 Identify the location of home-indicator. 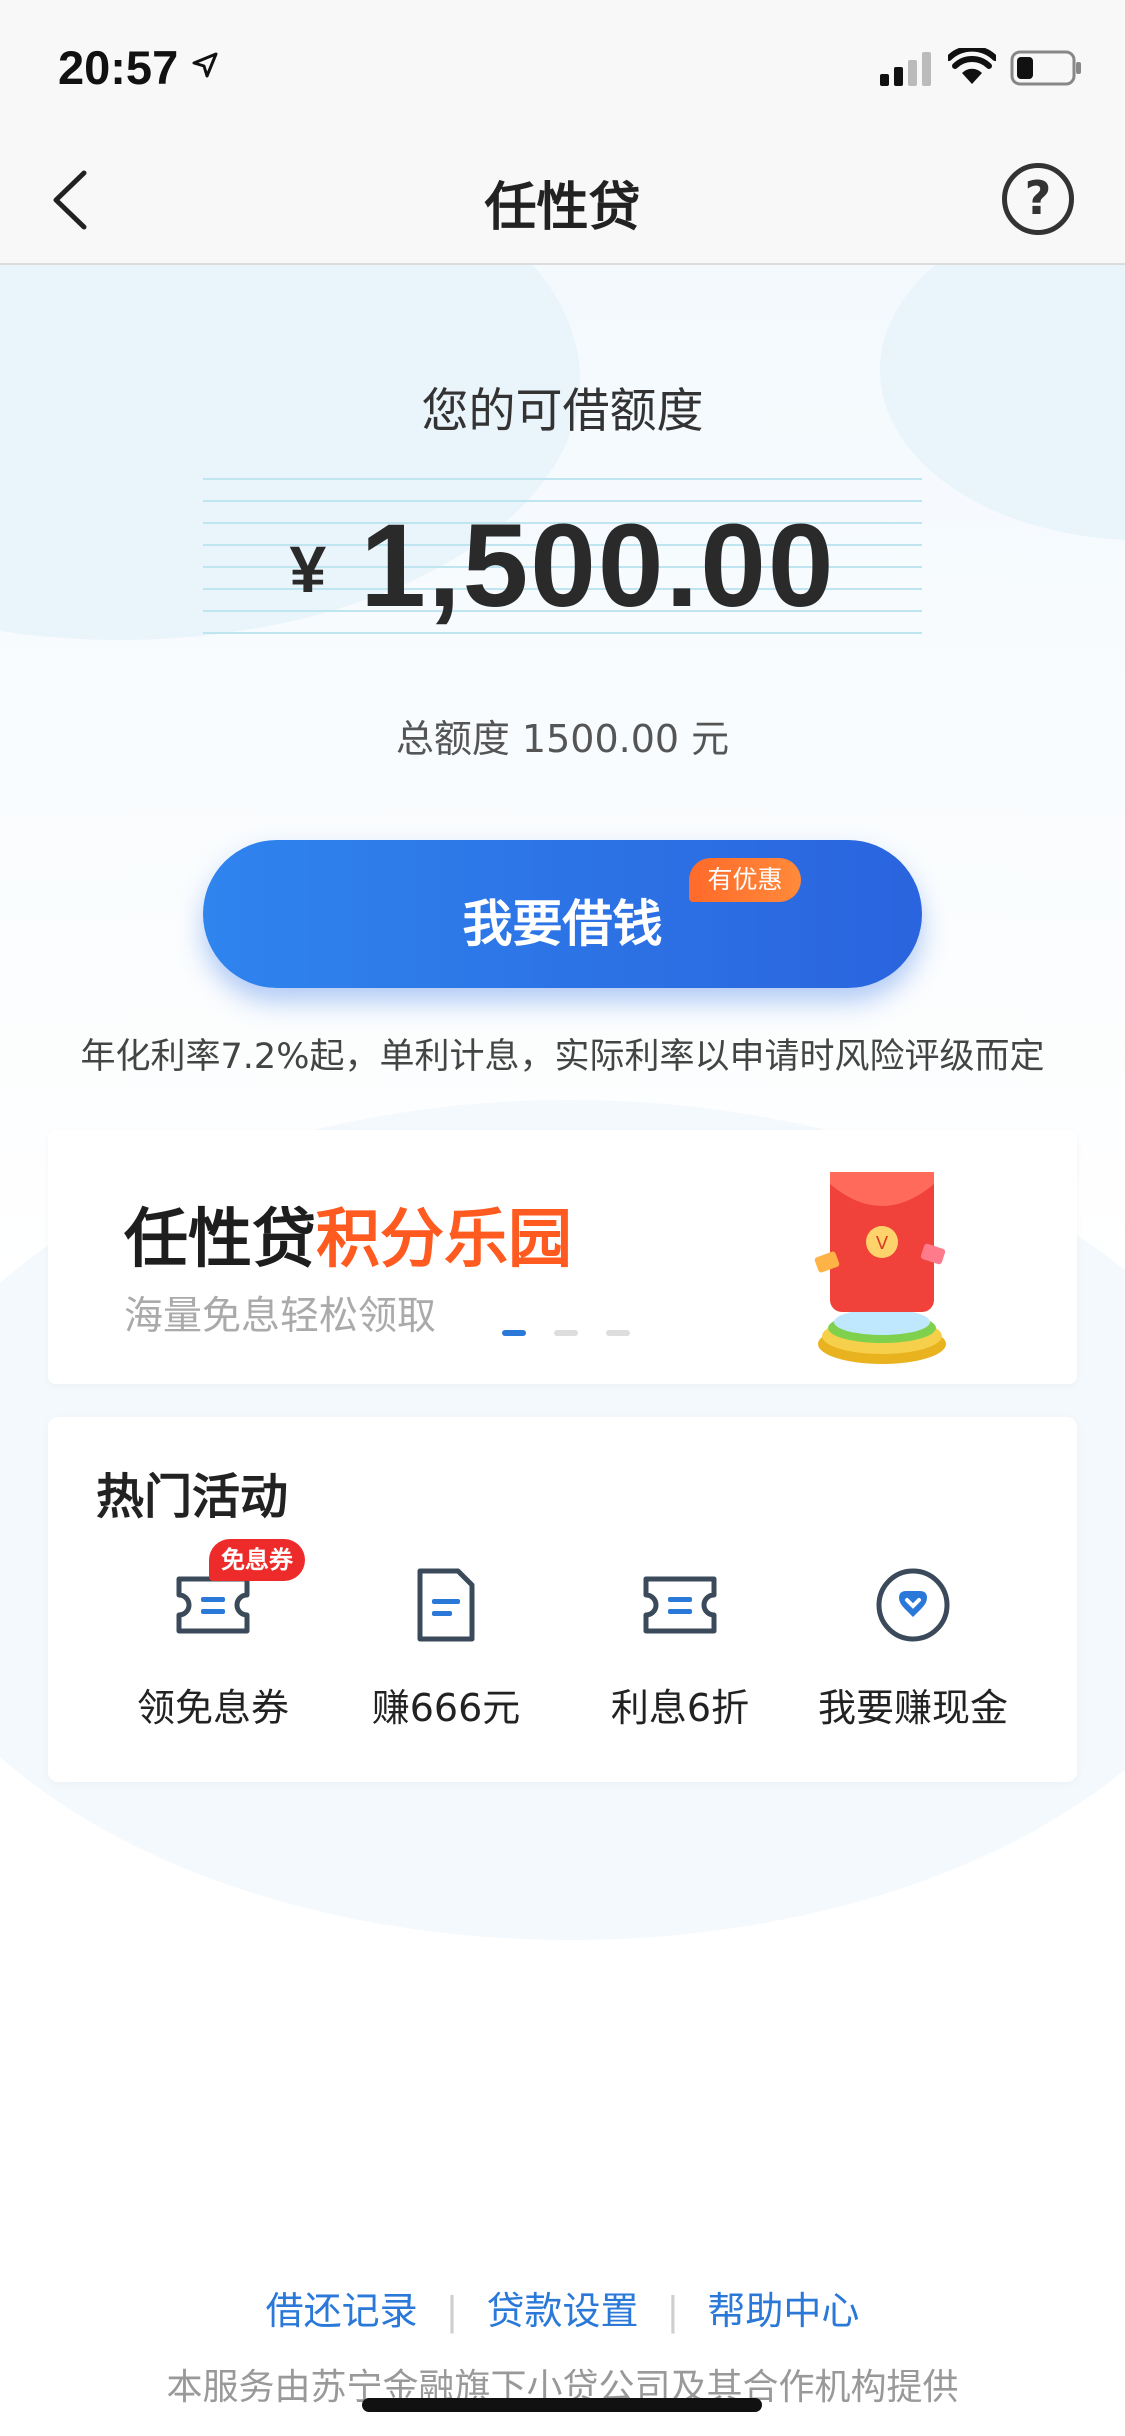
(562, 2405).